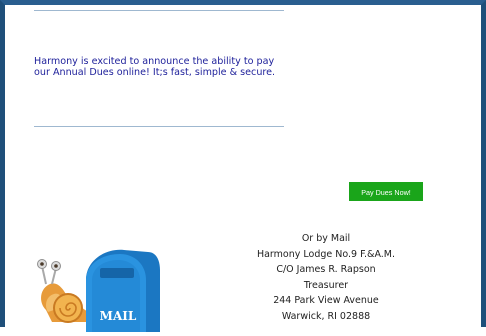 Image resolution: width=486 pixels, height=336 pixels. I want to click on snail-mailbox-icon: MAIL, so click(96, 286).